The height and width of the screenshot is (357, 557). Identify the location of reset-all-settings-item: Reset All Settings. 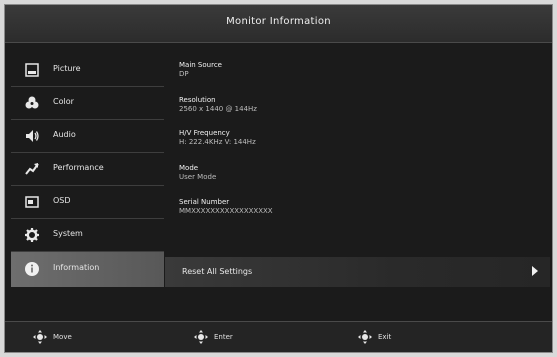
(357, 272).